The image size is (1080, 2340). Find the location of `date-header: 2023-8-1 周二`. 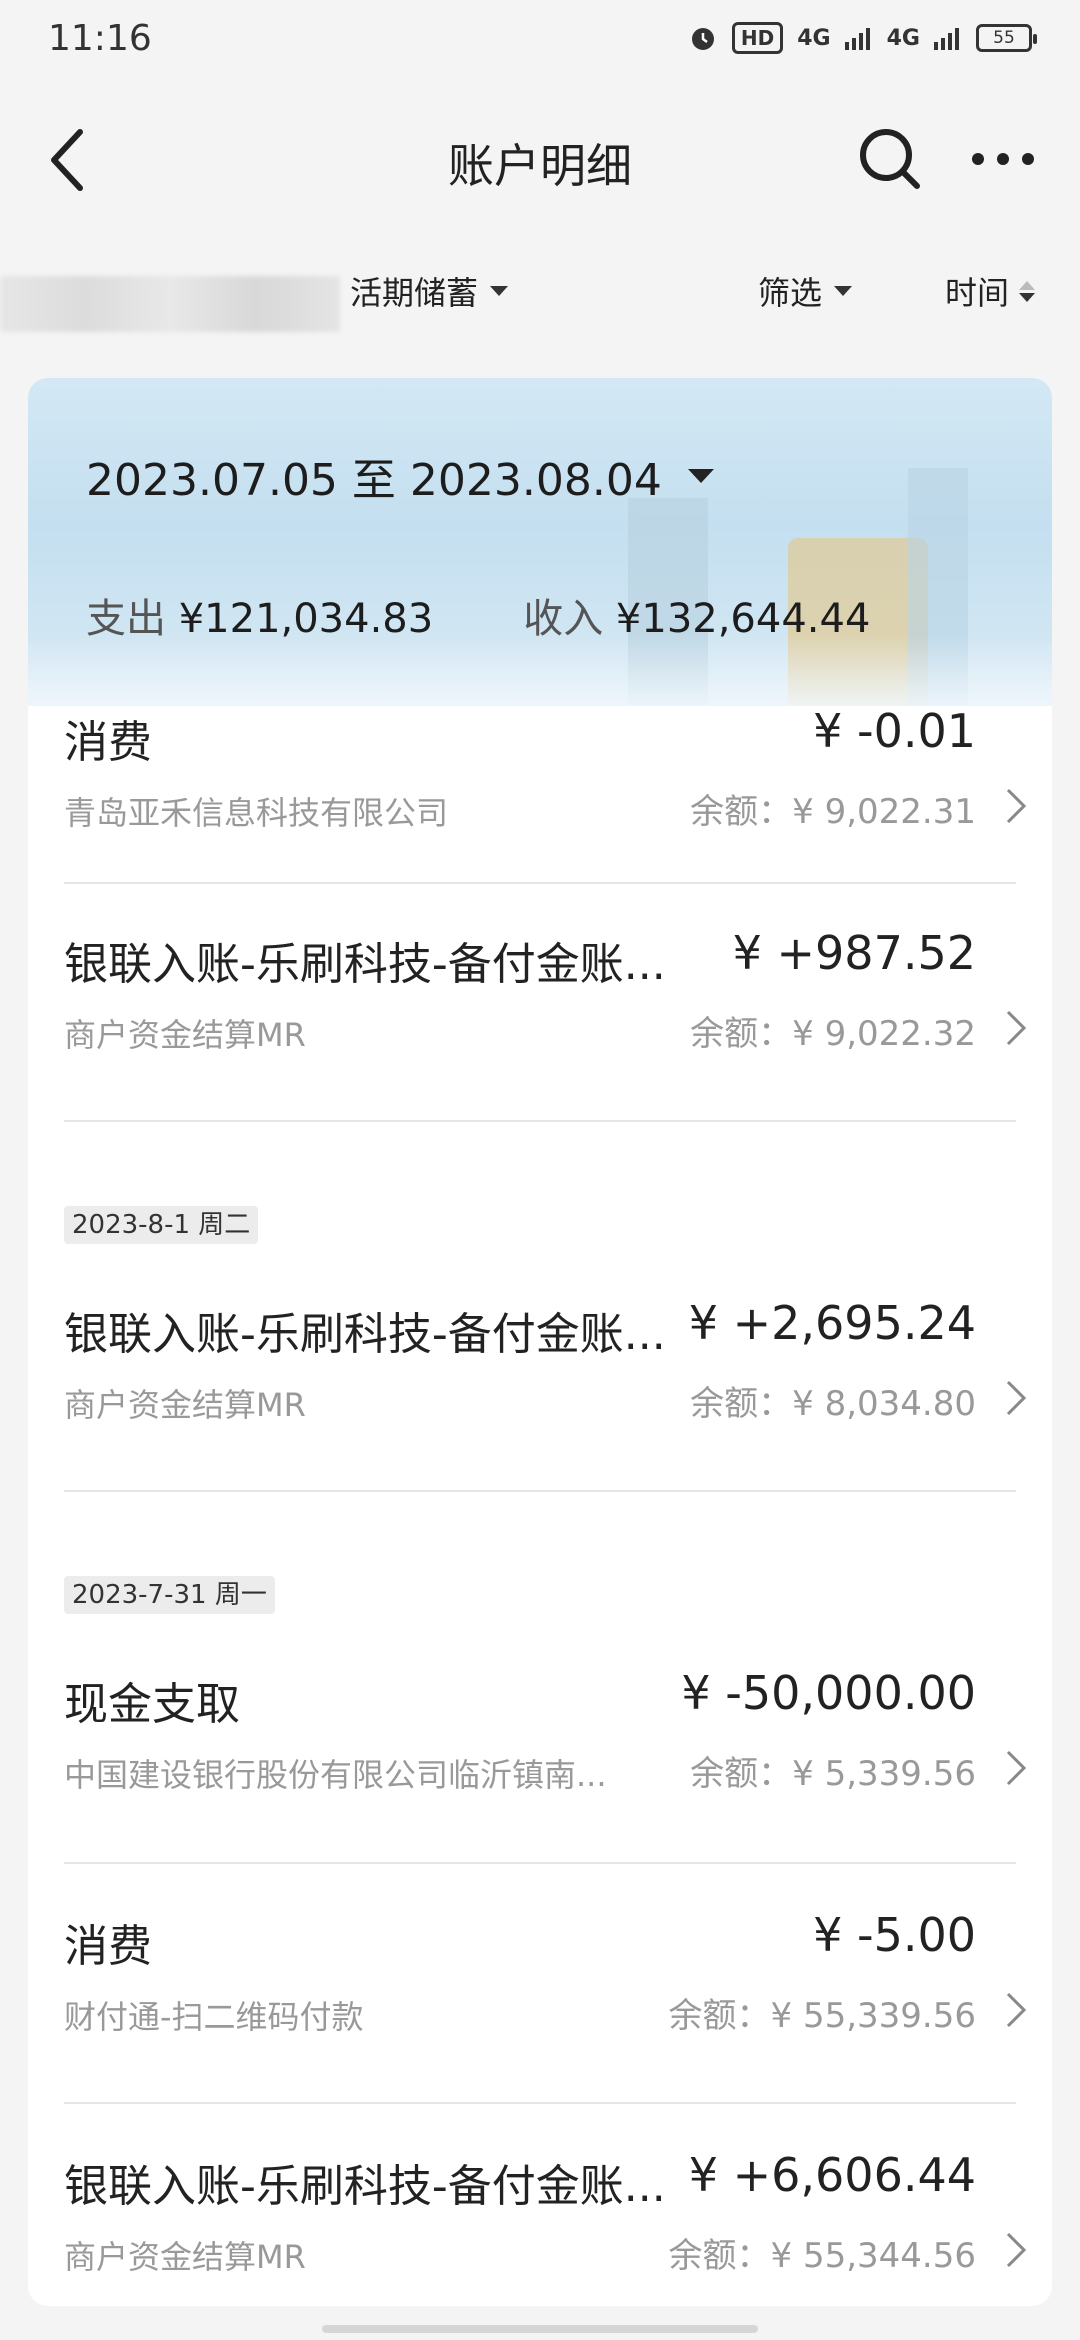

date-header: 2023-8-1 周二 is located at coordinates (161, 1225).